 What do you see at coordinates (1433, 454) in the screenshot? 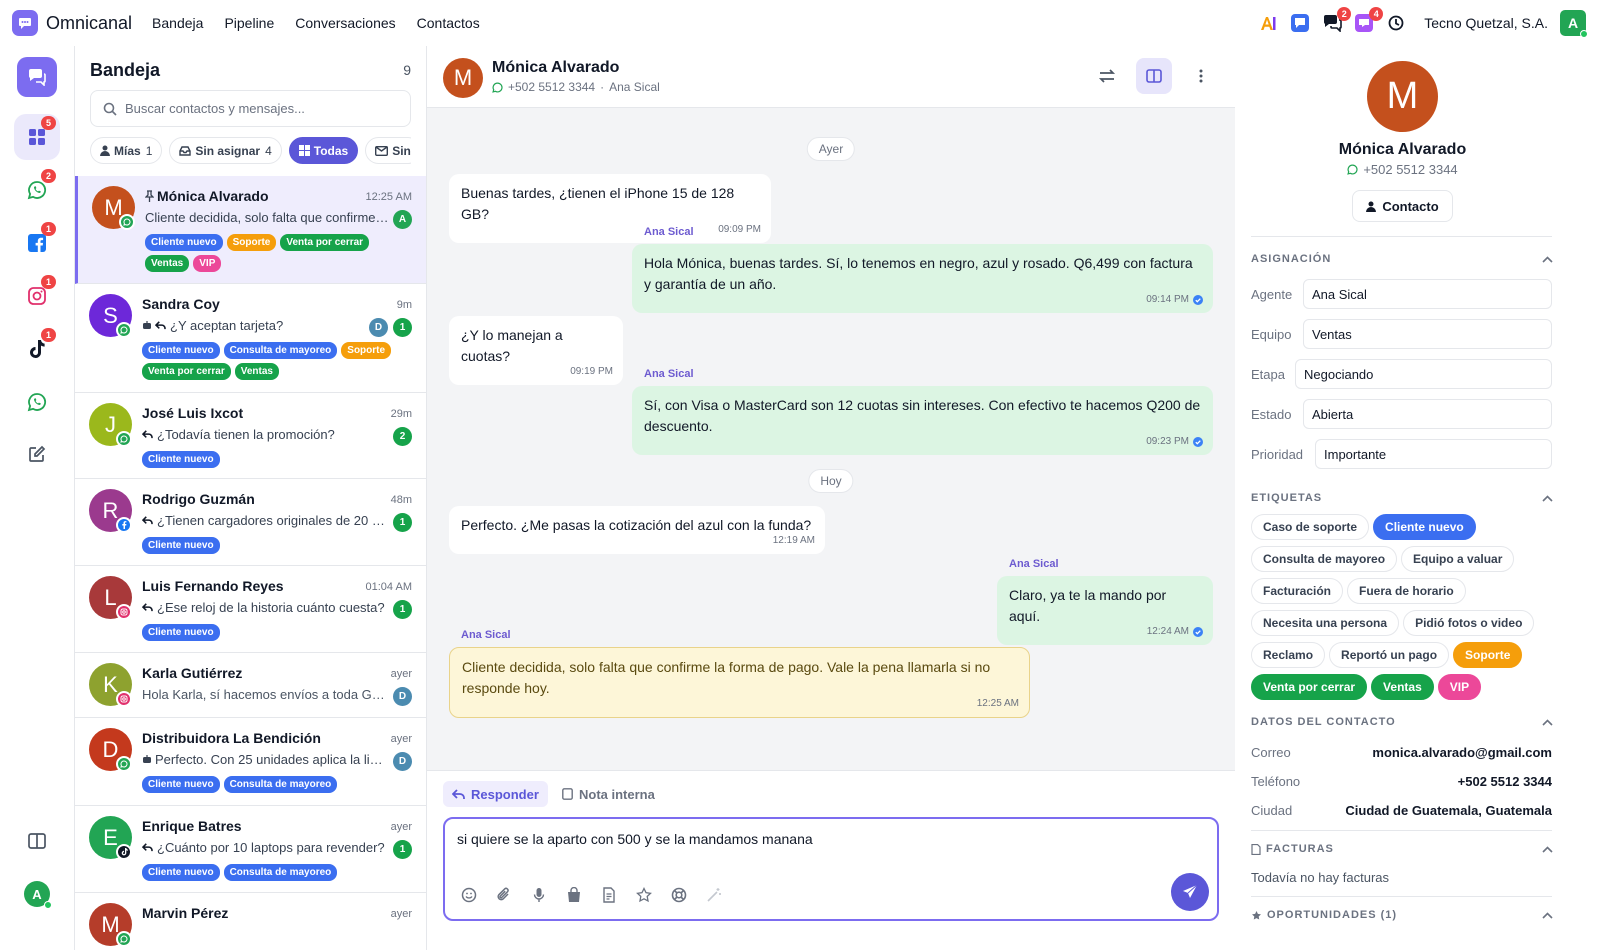
I see `priority-select: Importante` at bounding box center [1433, 454].